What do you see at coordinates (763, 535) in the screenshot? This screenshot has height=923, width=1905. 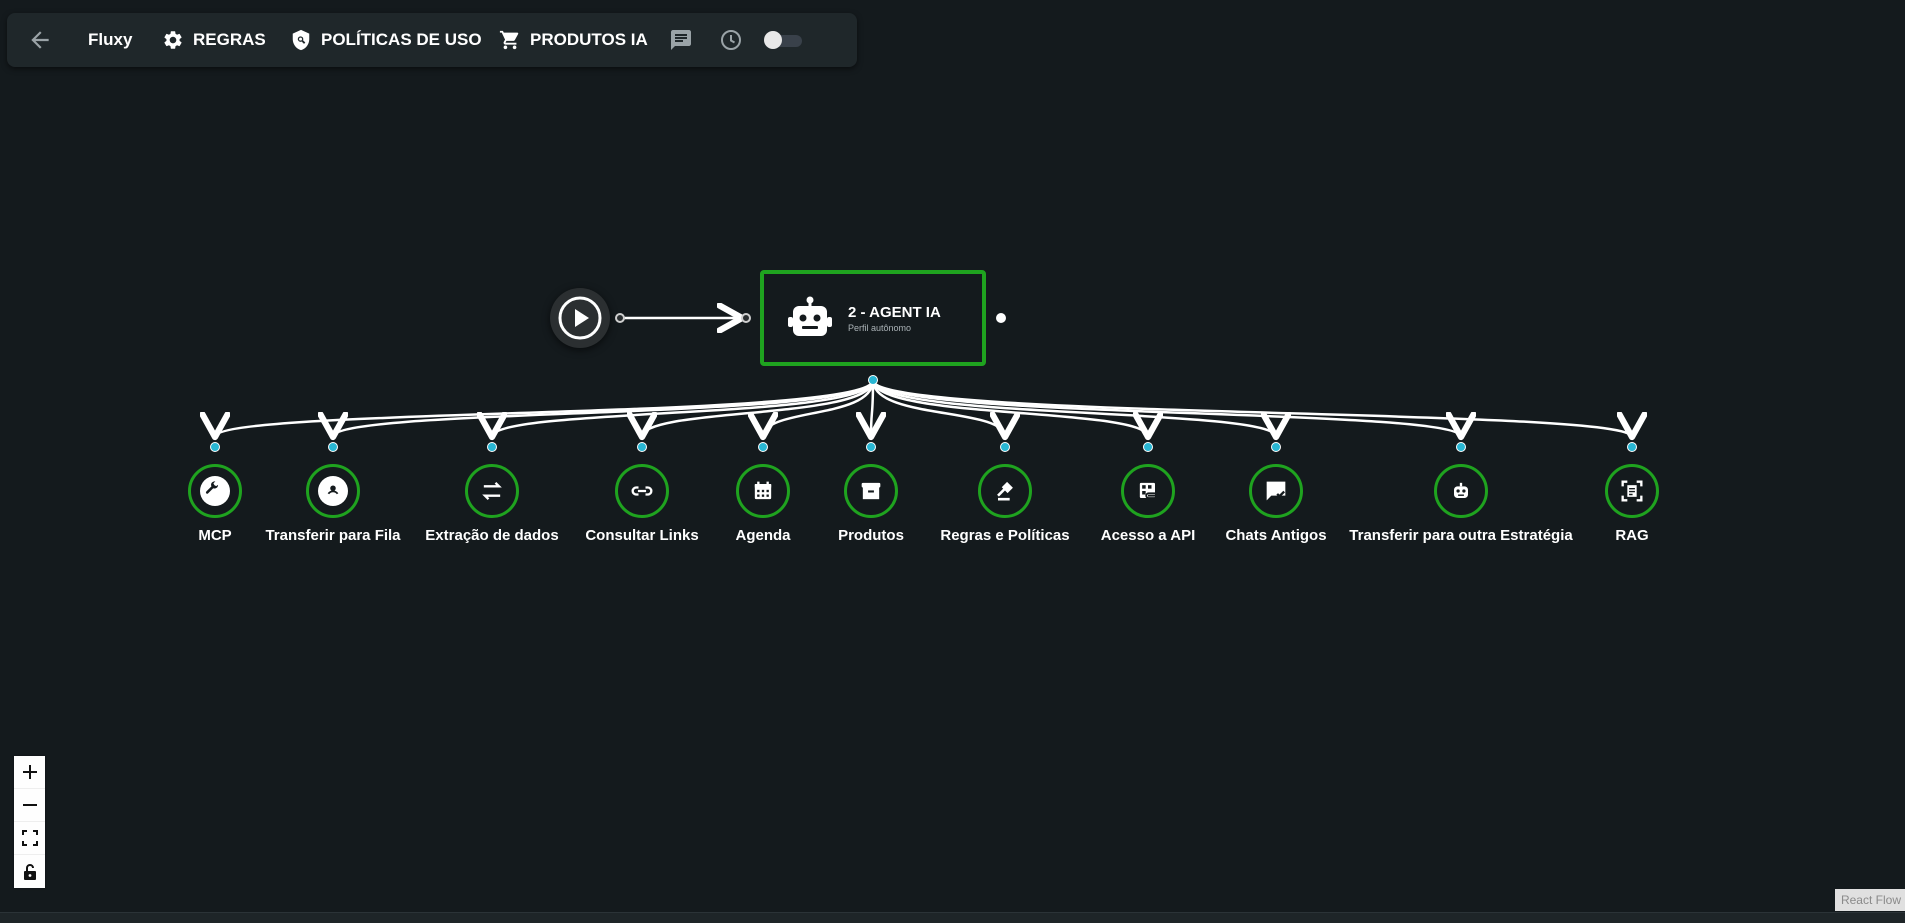 I see `tool-label: Agenda` at bounding box center [763, 535].